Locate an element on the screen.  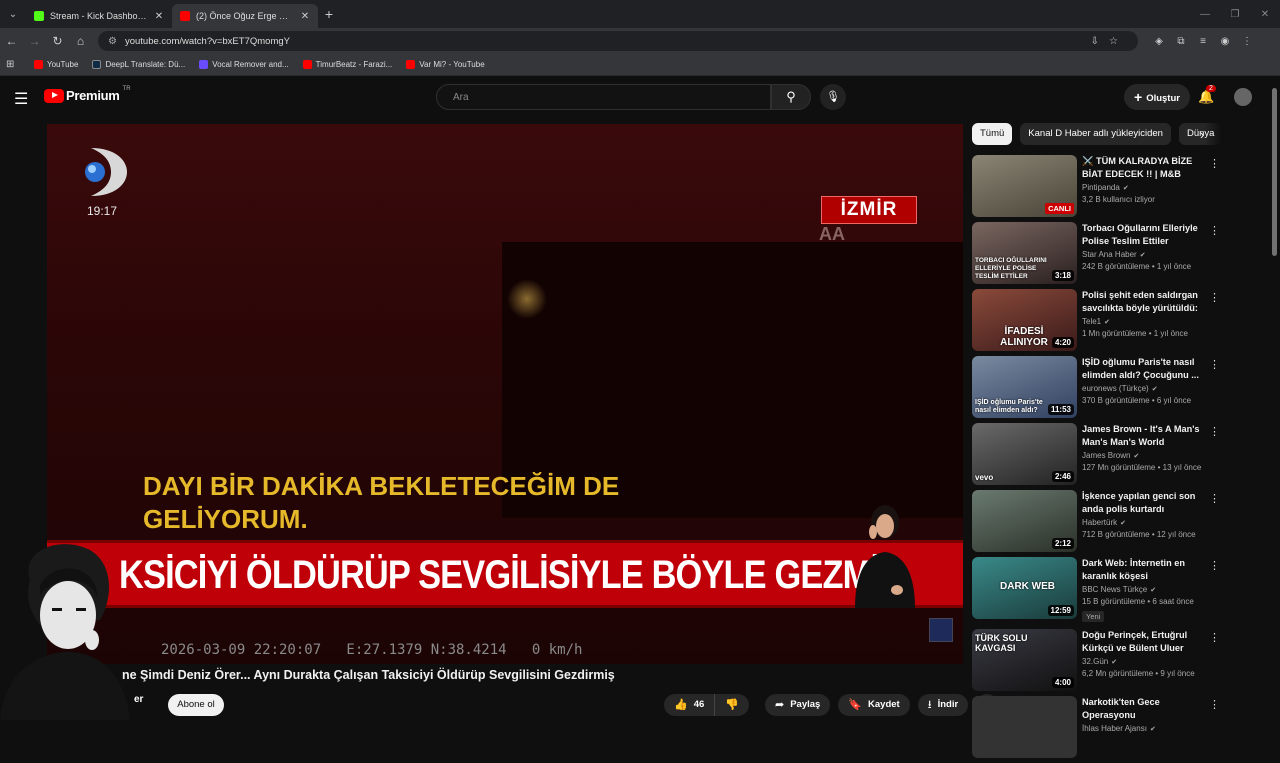
account-avatar is located at coordinates (1243, 97).